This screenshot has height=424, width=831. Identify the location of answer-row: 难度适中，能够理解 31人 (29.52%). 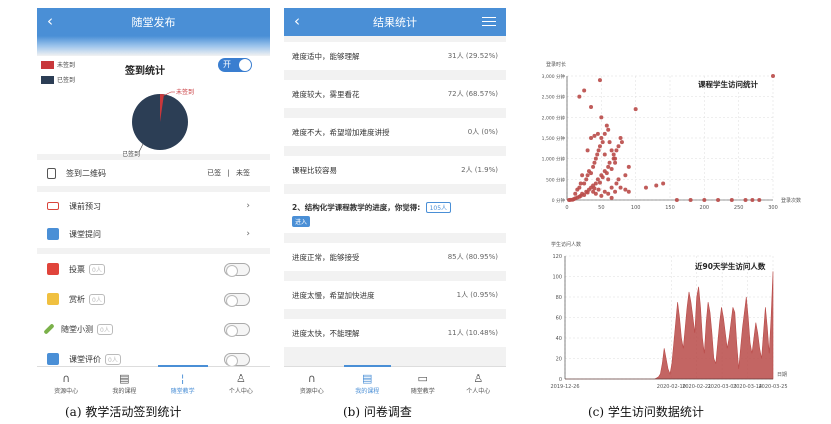
(395, 56).